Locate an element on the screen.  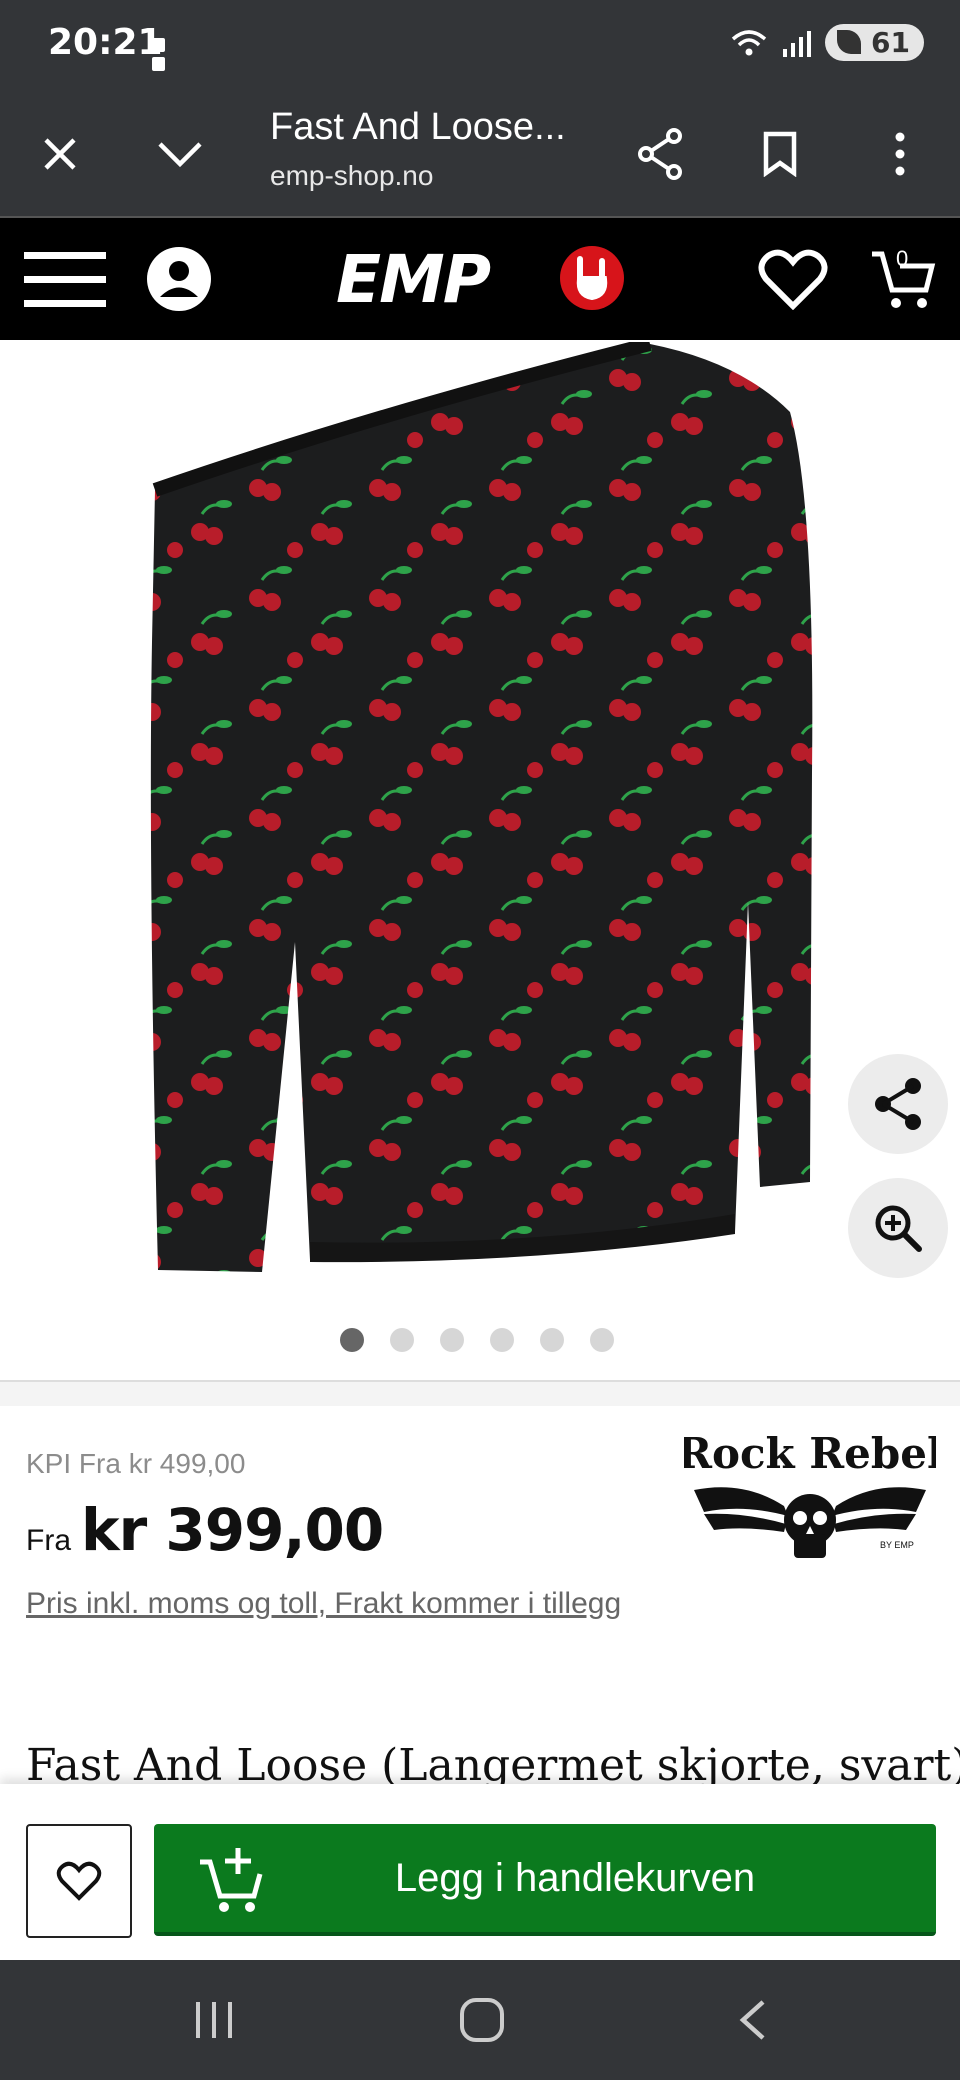
notification-icon is located at coordinates (168, 54).